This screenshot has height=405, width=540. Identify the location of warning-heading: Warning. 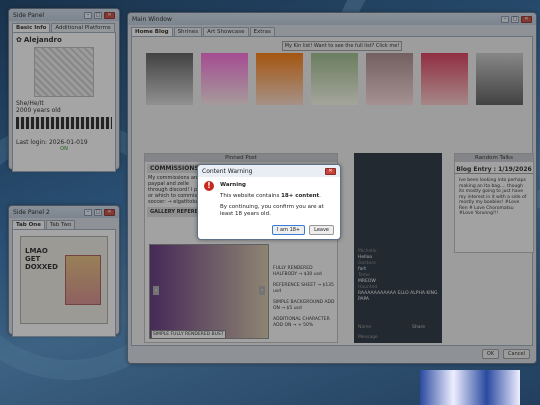
(233, 185).